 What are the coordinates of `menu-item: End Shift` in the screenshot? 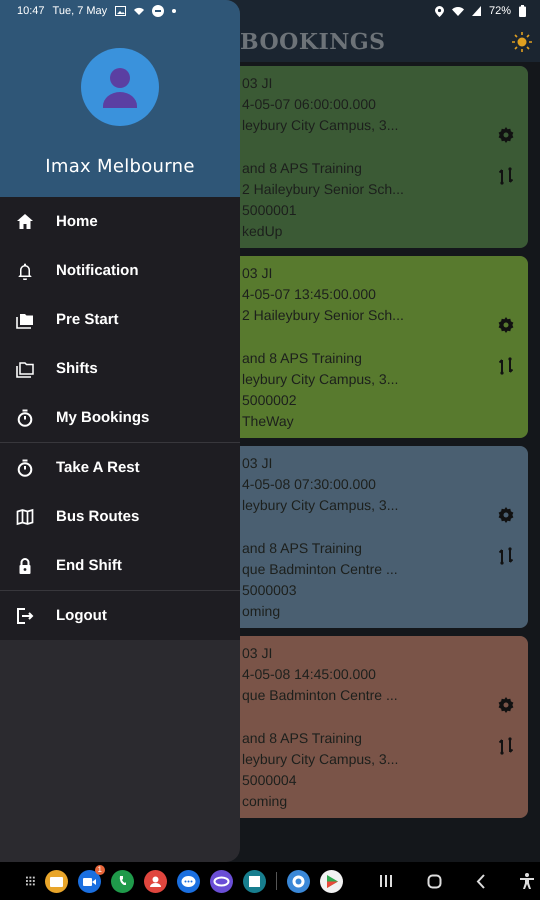 It's located at (120, 565).